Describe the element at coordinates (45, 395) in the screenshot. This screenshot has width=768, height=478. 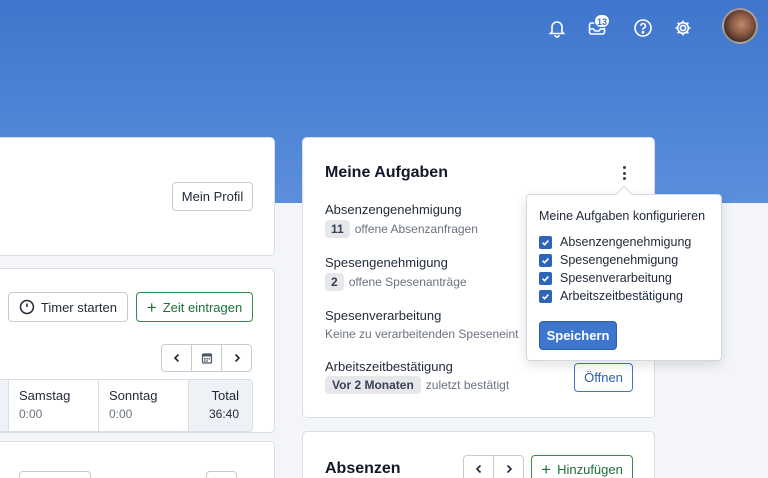
I see `day-name: Samstag` at that location.